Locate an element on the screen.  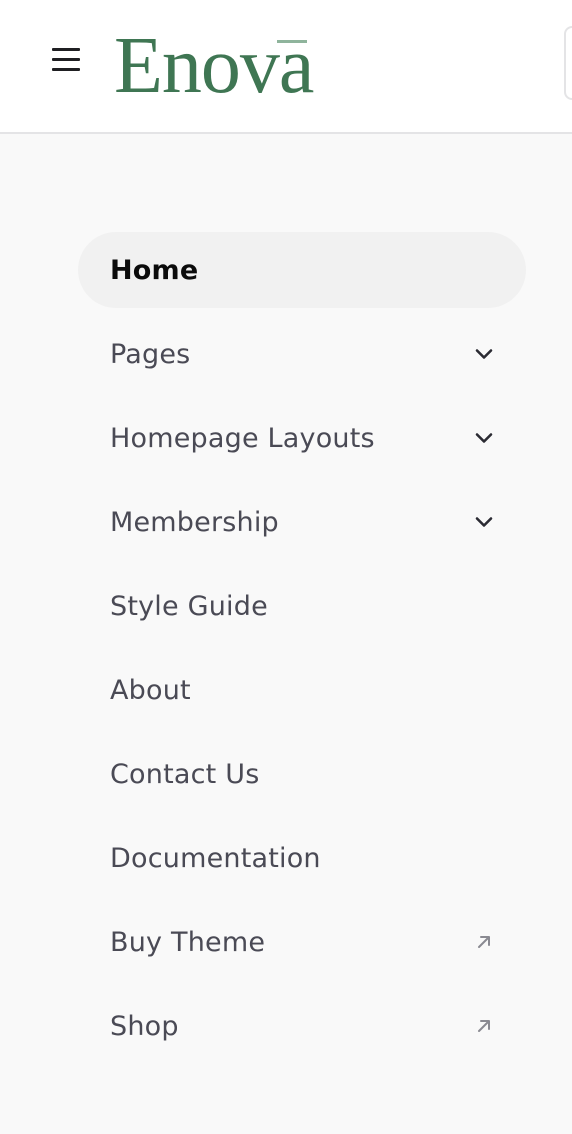
menu-item-label: Homepage Layouts is located at coordinates (242, 438).